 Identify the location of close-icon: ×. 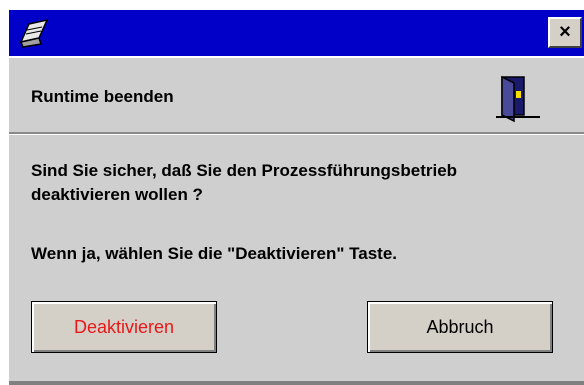
(565, 32).